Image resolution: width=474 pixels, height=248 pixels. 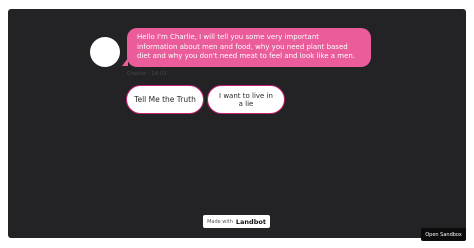 I want to click on bot-avatar, so click(x=105, y=52).